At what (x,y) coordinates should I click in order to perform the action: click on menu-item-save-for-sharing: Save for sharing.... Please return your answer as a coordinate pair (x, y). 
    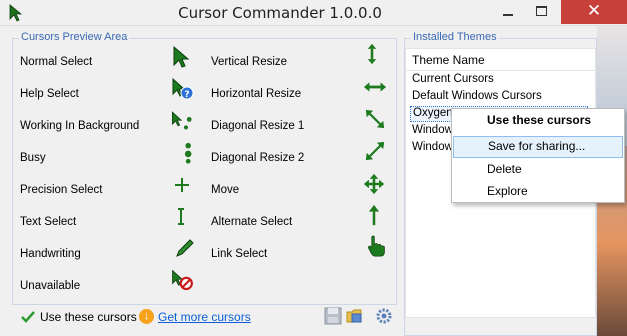
    Looking at the image, I should click on (538, 147).